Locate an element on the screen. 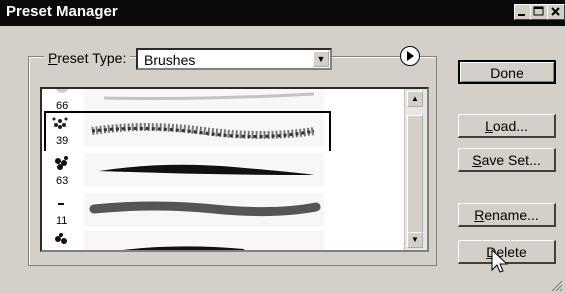 The image size is (565, 294). preset-type-value: Brushes is located at coordinates (170, 60).